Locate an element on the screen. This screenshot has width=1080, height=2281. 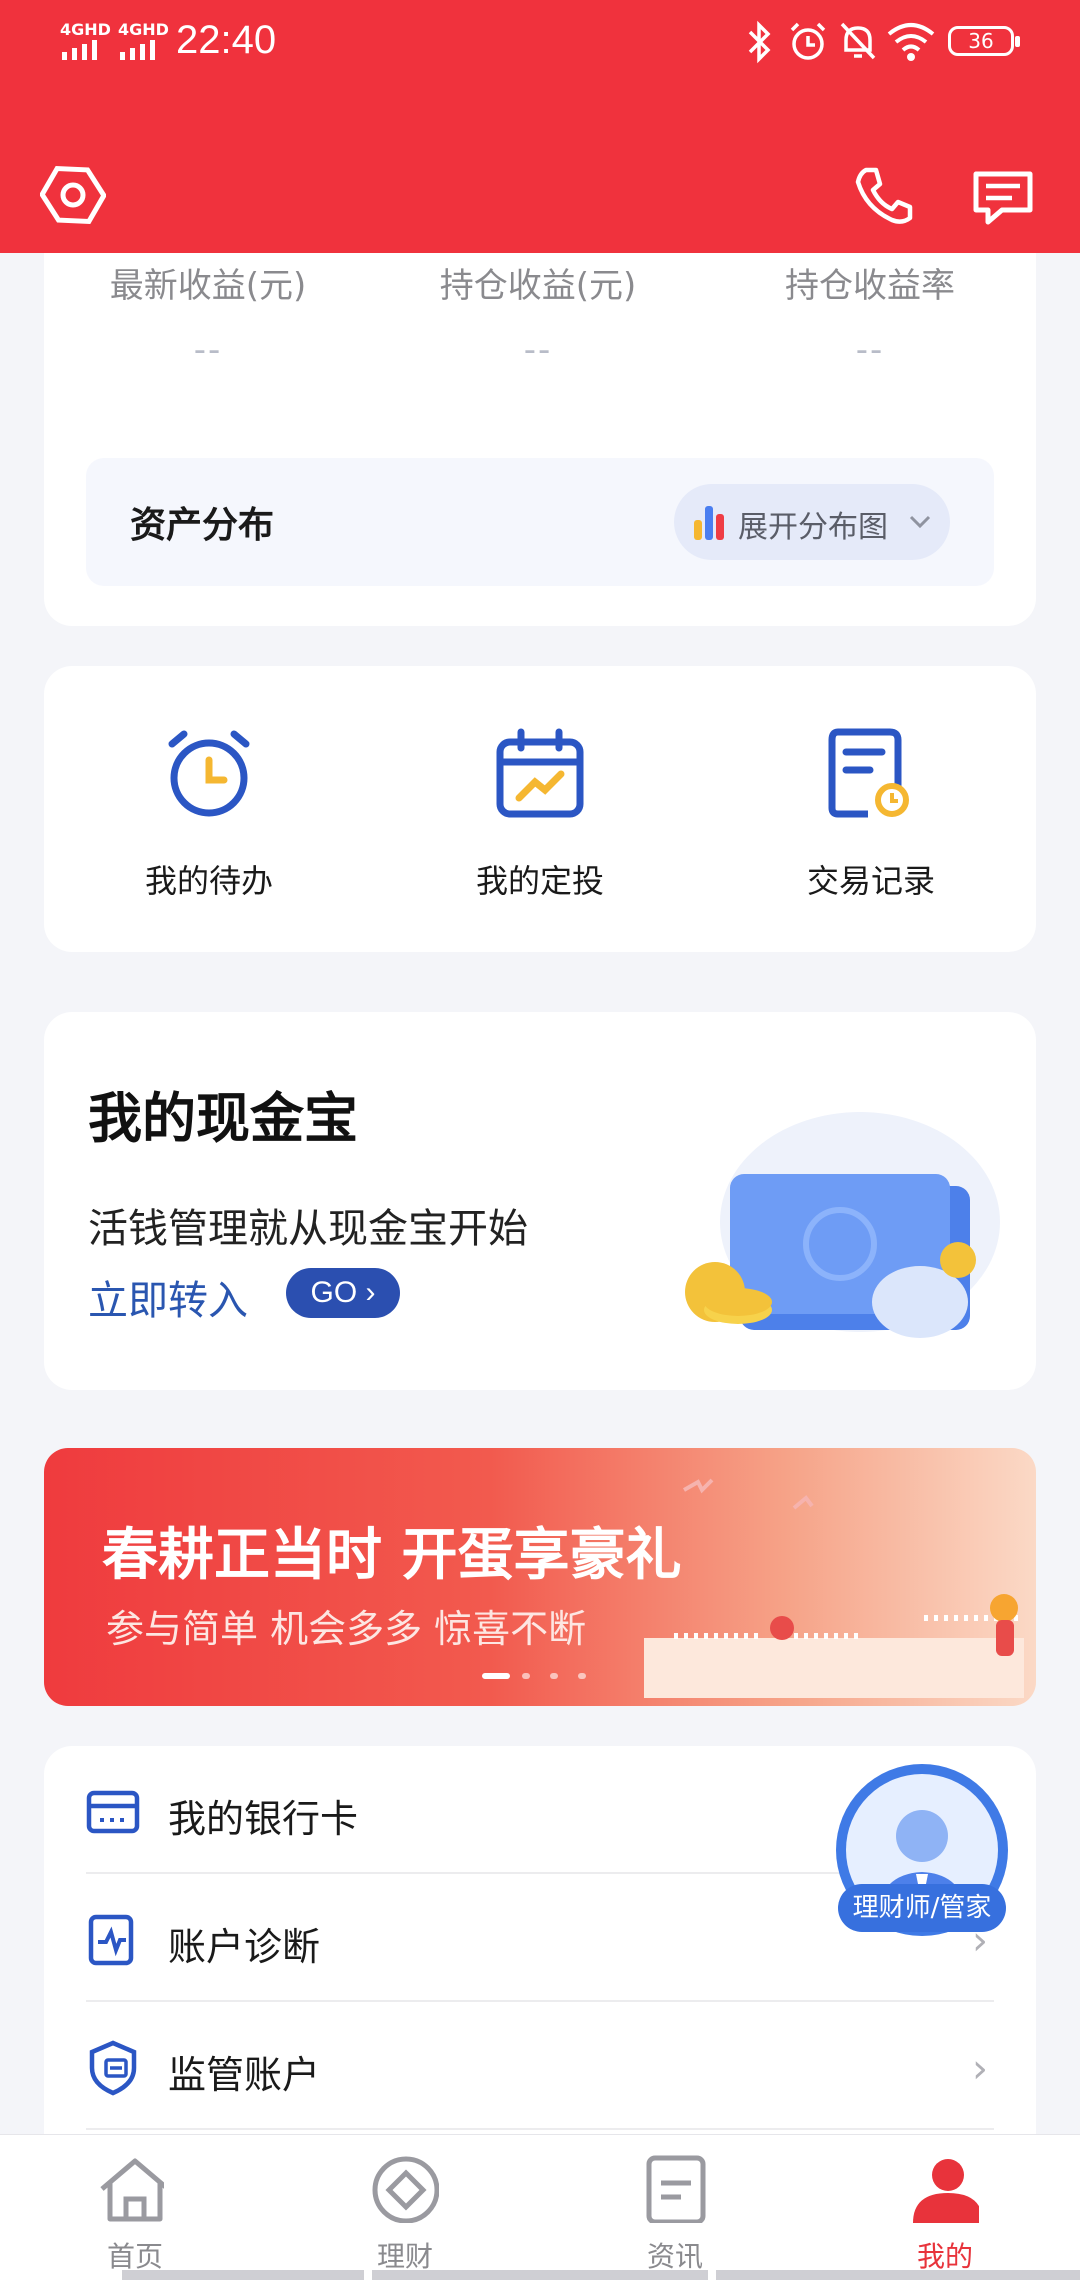
wallet-illustration is located at coordinates (842, 1225).